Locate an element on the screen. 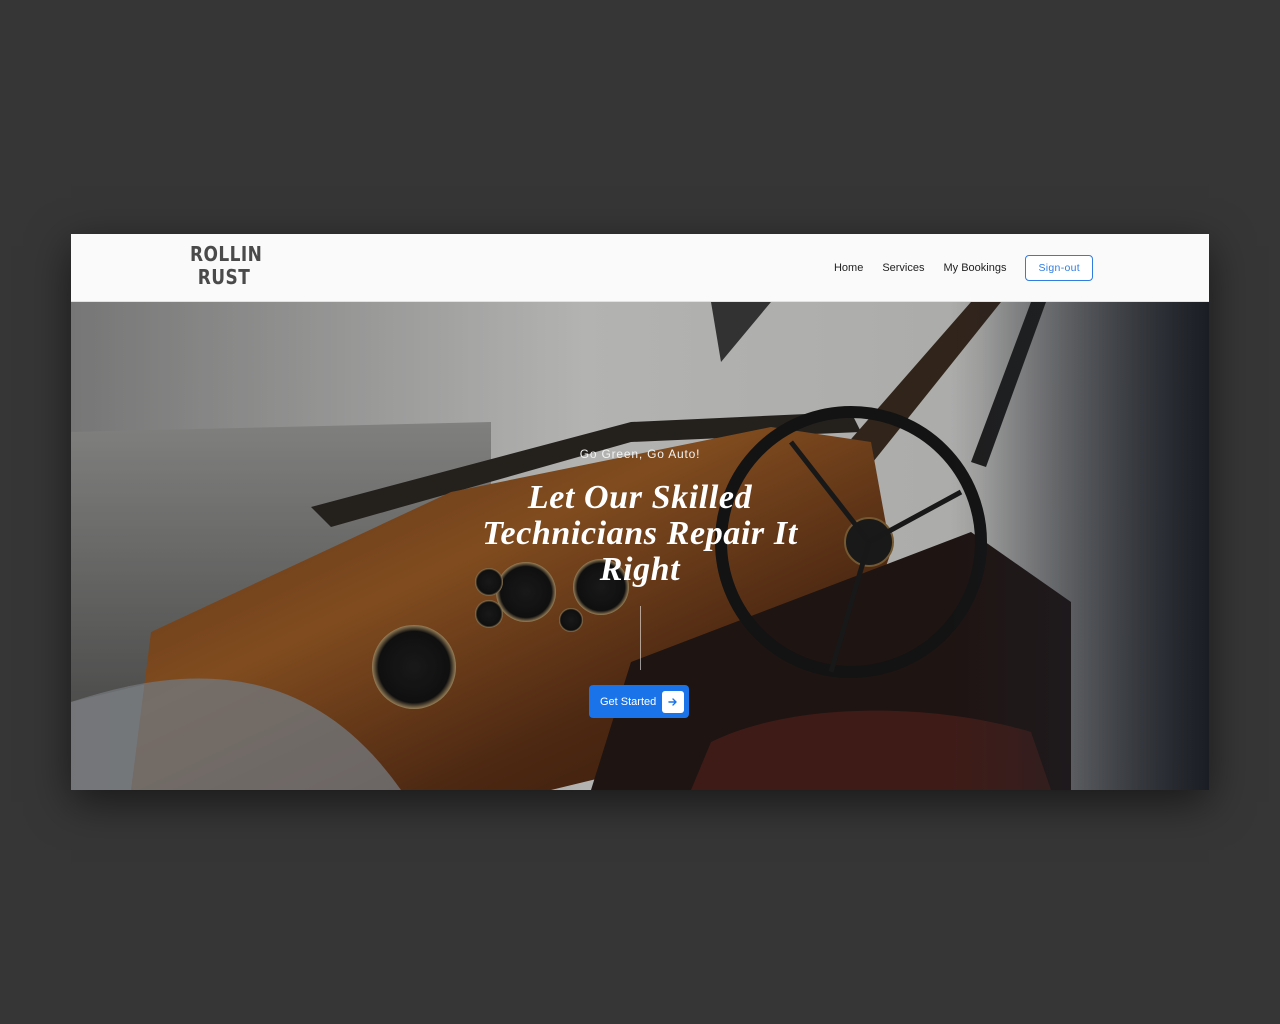  signout-button: Sign-out is located at coordinates (1059, 267).